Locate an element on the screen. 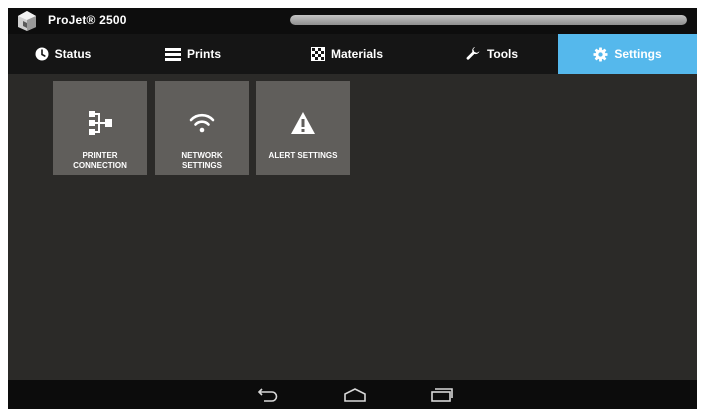 The height and width of the screenshot is (409, 704). tab-materials: Materials is located at coordinates (347, 54).